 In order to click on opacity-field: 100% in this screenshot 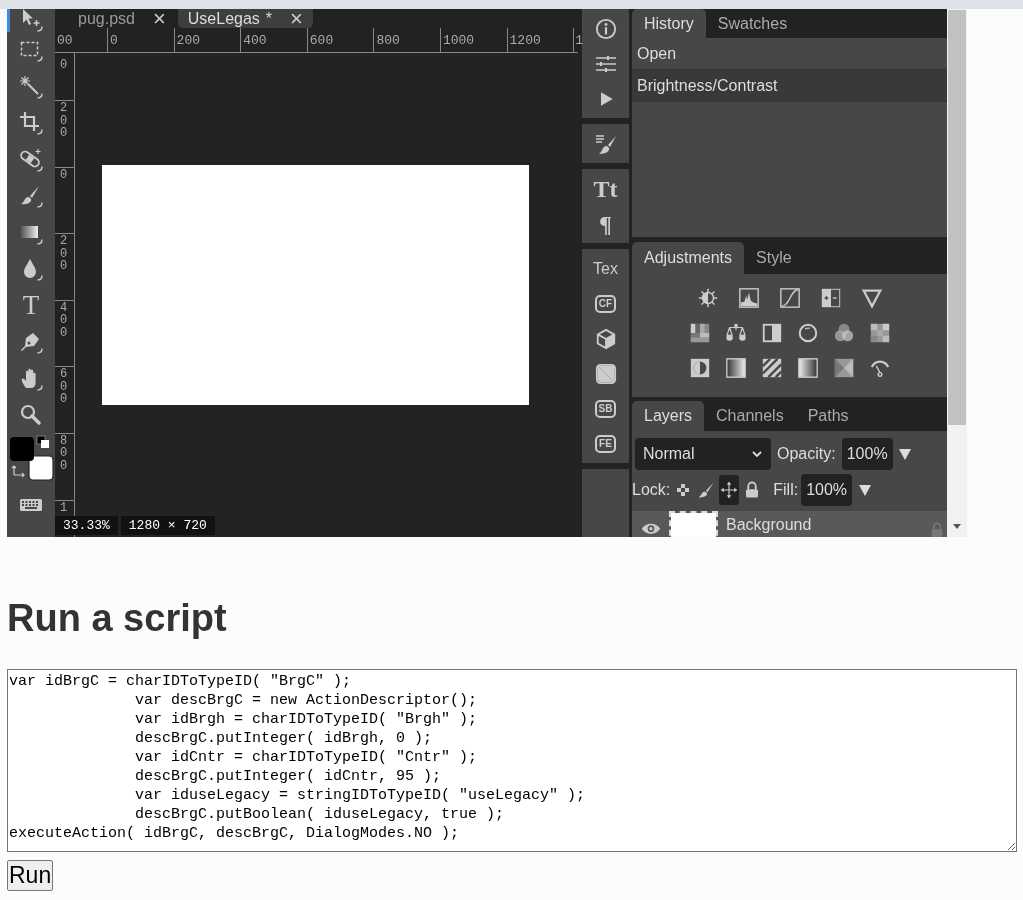, I will do `click(867, 454)`.